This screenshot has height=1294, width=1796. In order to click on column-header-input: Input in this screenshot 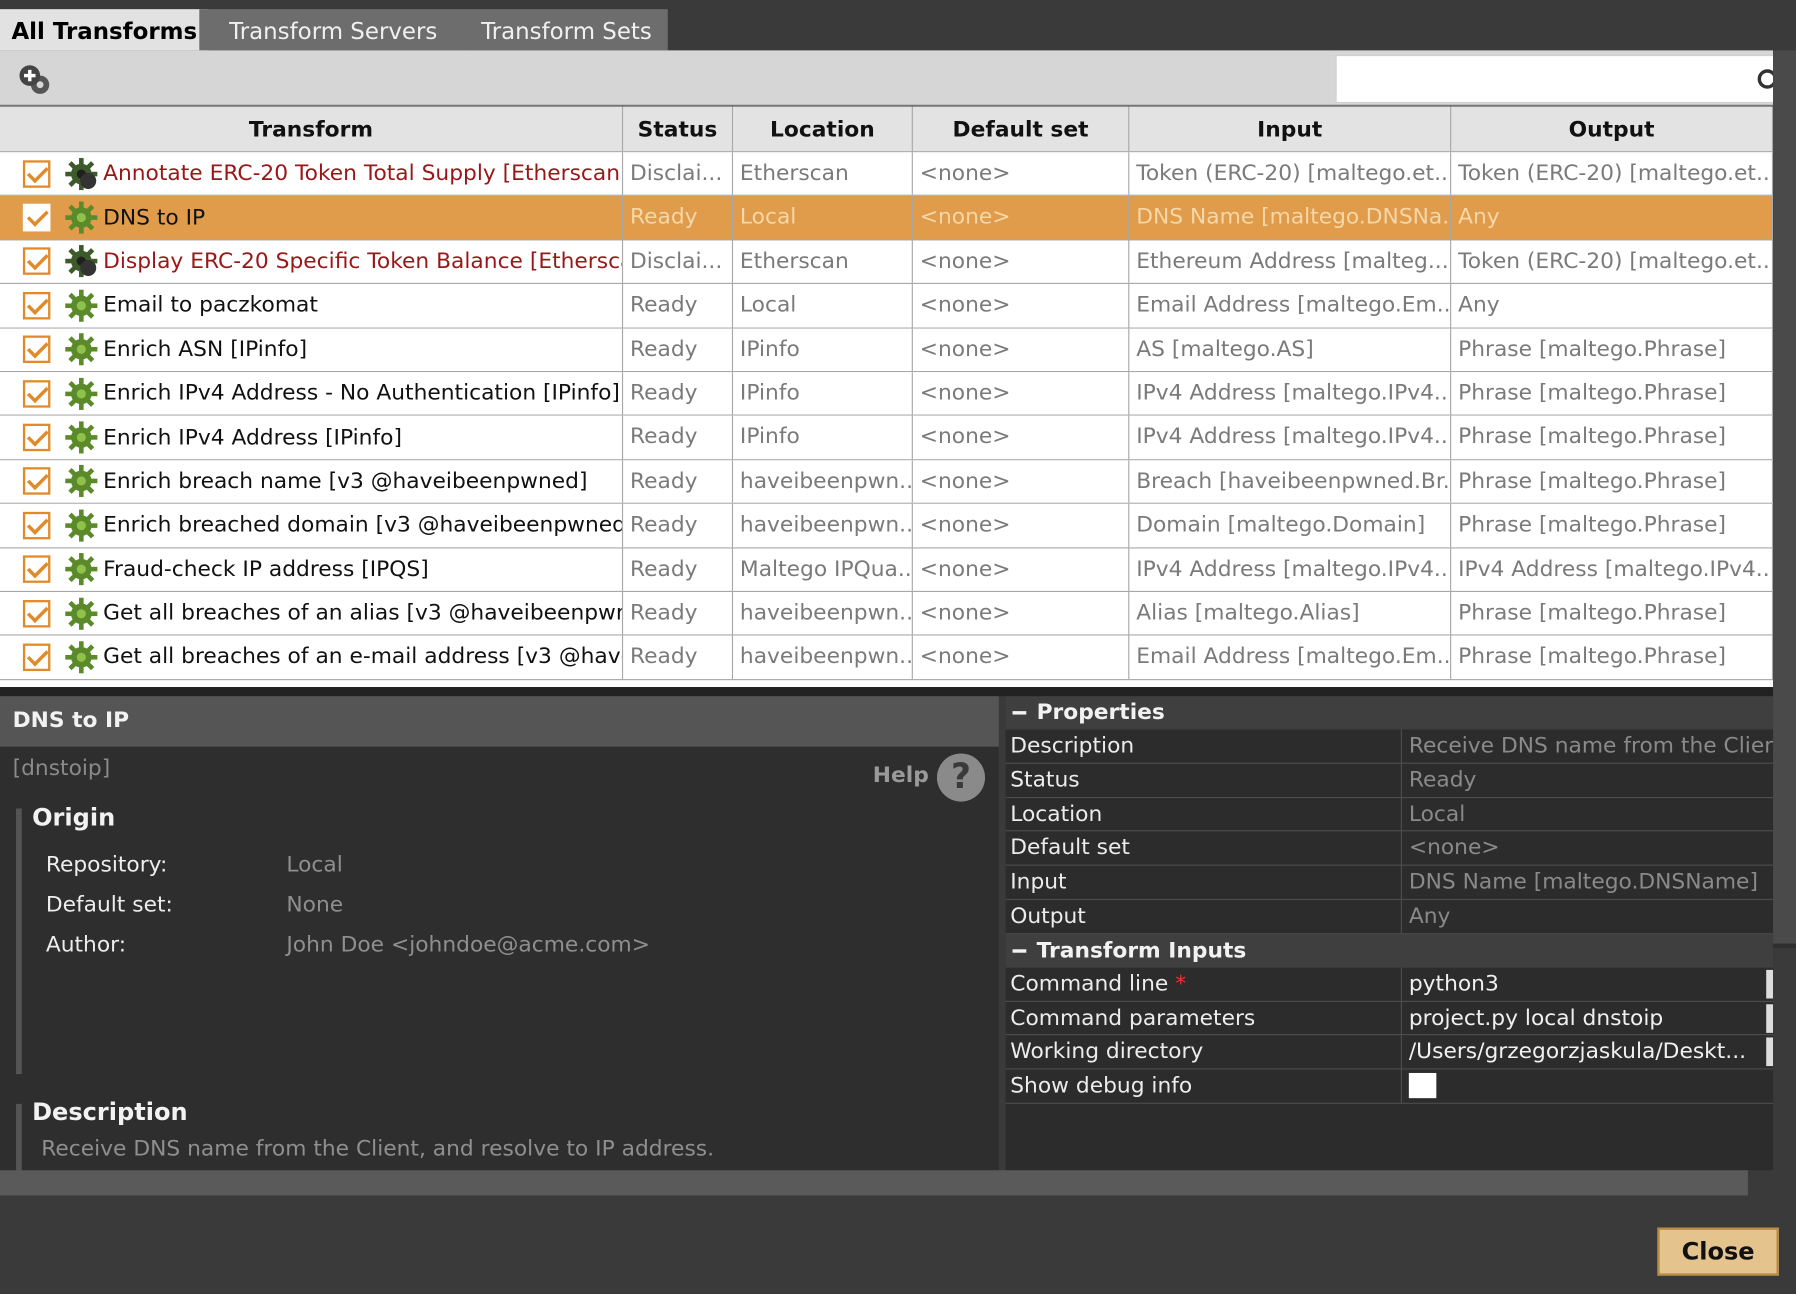, I will do `click(1290, 129)`.